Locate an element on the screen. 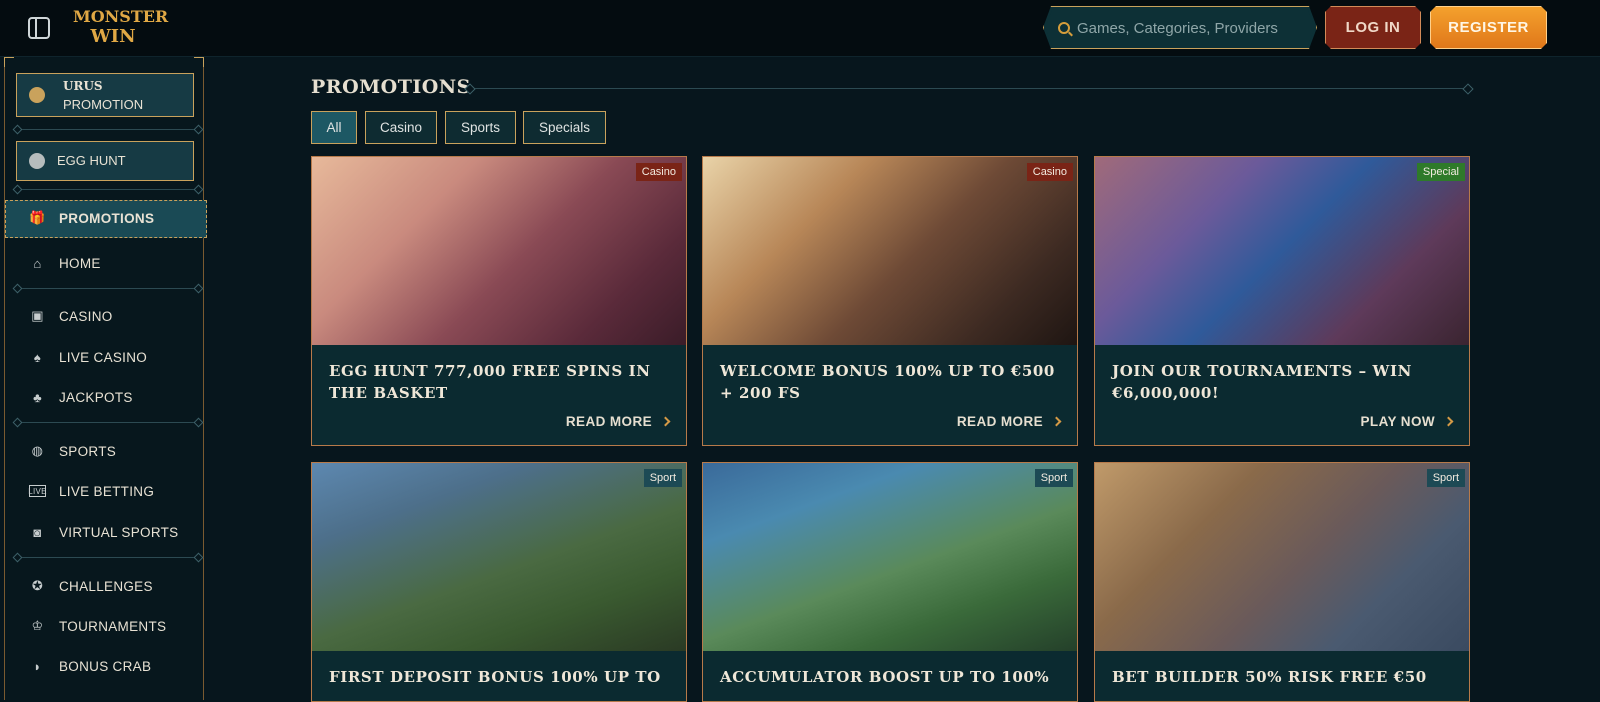 This screenshot has height=702, width=1600. search-box is located at coordinates (1180, 27).